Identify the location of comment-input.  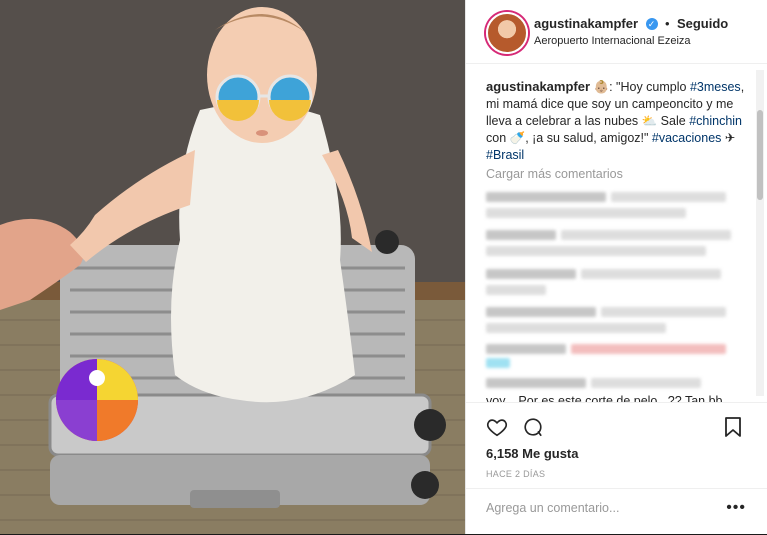
(601, 508).